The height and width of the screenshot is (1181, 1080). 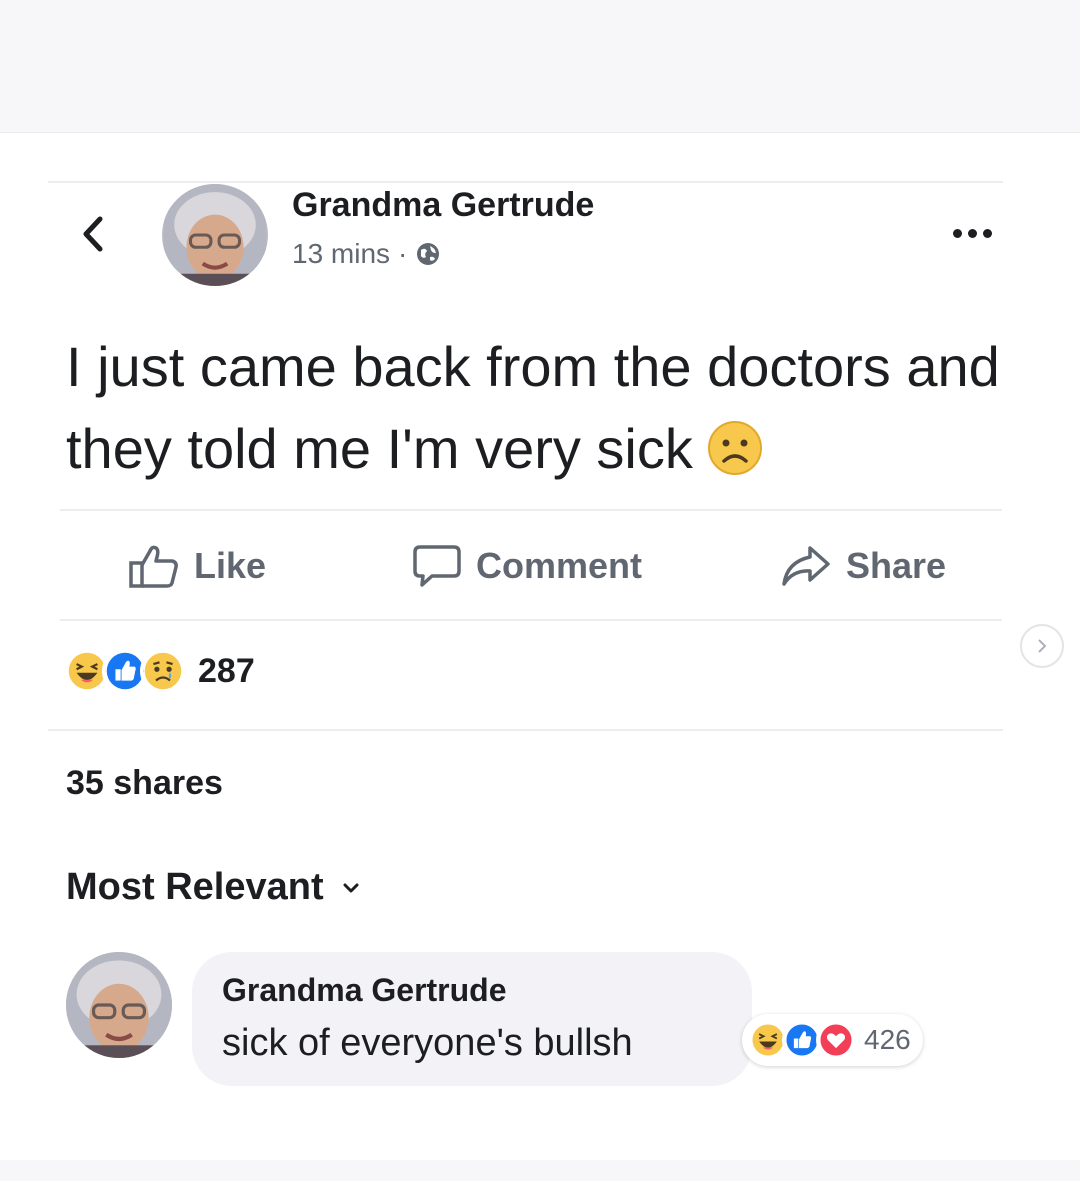 I want to click on author-avatar, so click(x=215, y=235).